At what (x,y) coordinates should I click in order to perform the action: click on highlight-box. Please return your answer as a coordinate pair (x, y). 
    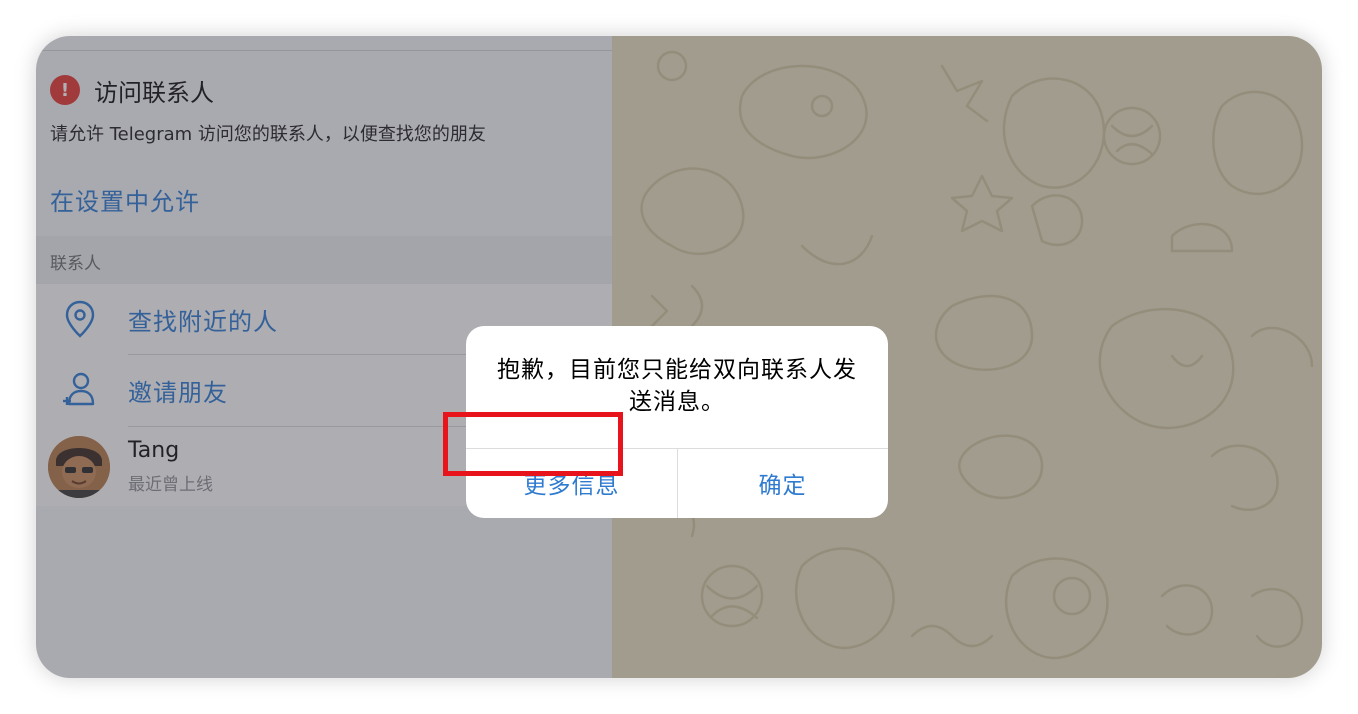
    Looking at the image, I should click on (533, 444).